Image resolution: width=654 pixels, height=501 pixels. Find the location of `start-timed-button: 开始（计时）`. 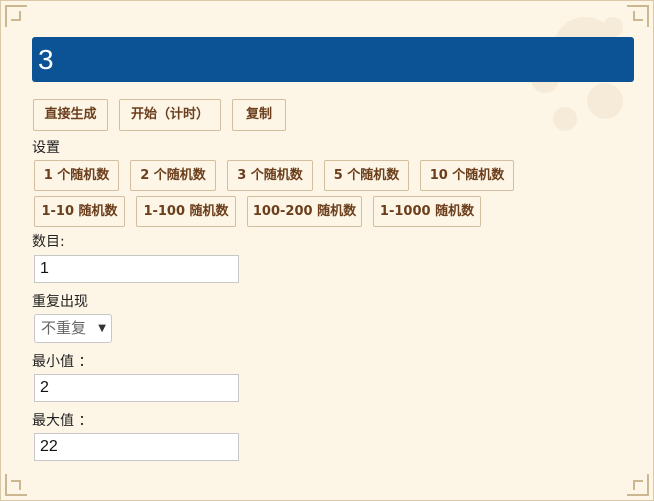

start-timed-button: 开始（计时） is located at coordinates (170, 115).